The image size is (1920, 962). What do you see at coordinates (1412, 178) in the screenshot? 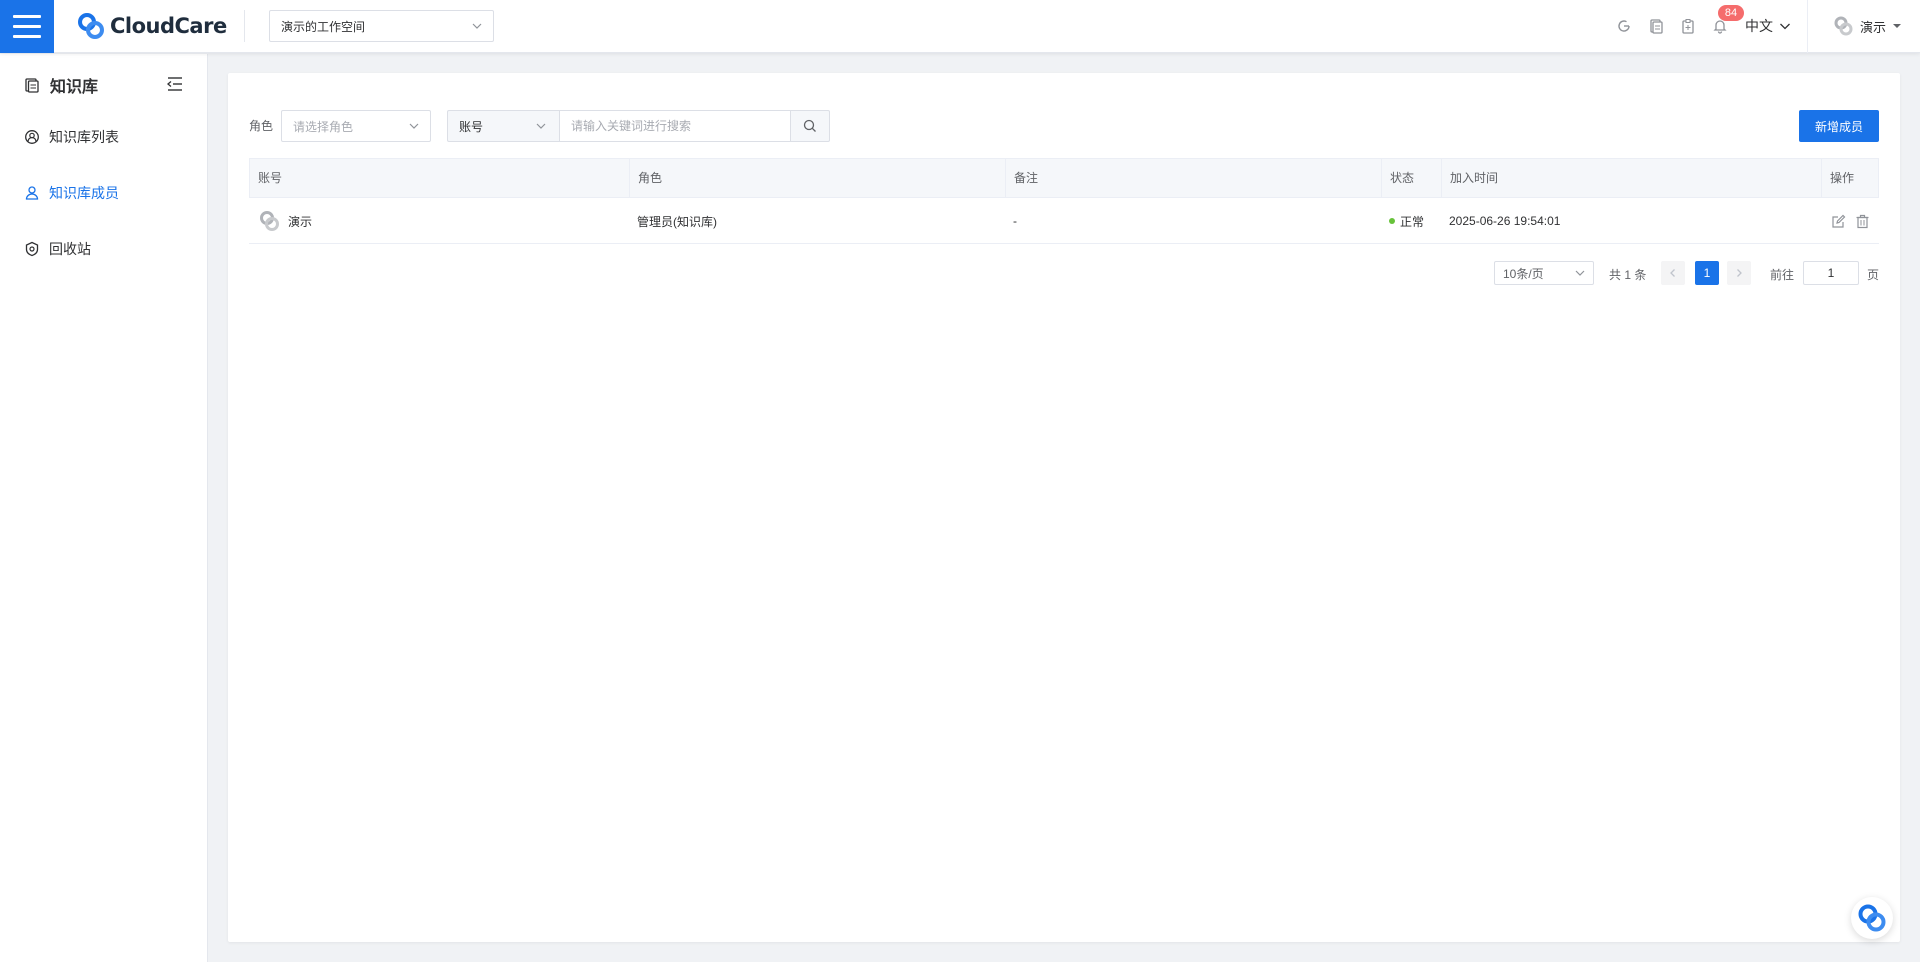
I see `column-header-status: 状态` at bounding box center [1412, 178].